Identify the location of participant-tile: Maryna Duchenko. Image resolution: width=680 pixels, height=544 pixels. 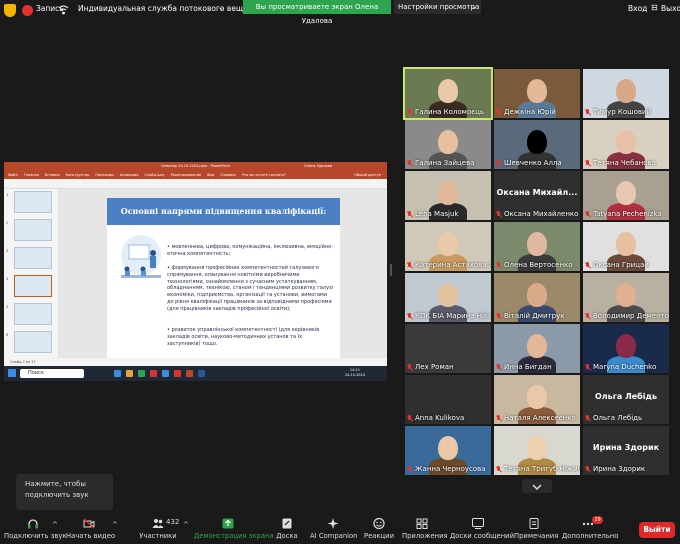
(626, 348).